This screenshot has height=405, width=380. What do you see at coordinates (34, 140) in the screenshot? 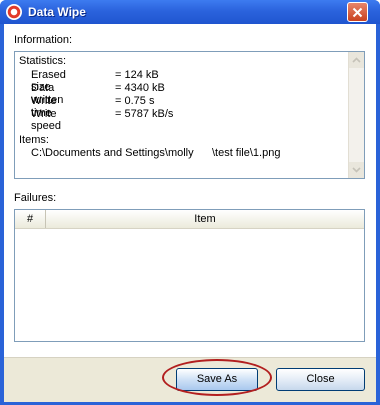
I see `items-heading: Items:` at bounding box center [34, 140].